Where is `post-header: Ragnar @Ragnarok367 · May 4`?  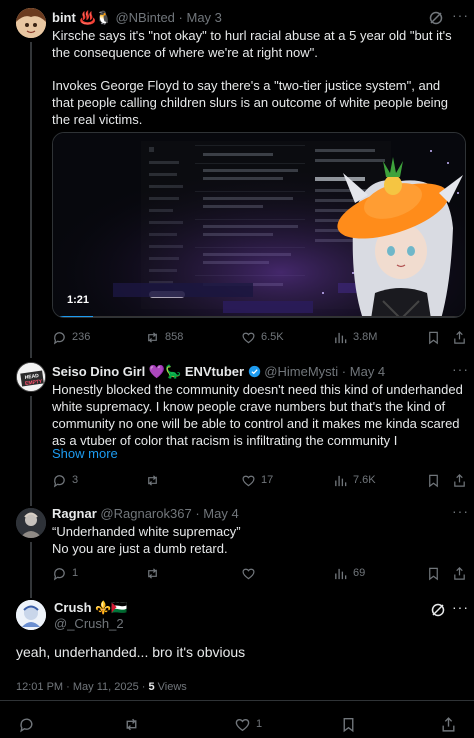 post-header: Ragnar @Ragnarok367 · May 4 is located at coordinates (145, 513).